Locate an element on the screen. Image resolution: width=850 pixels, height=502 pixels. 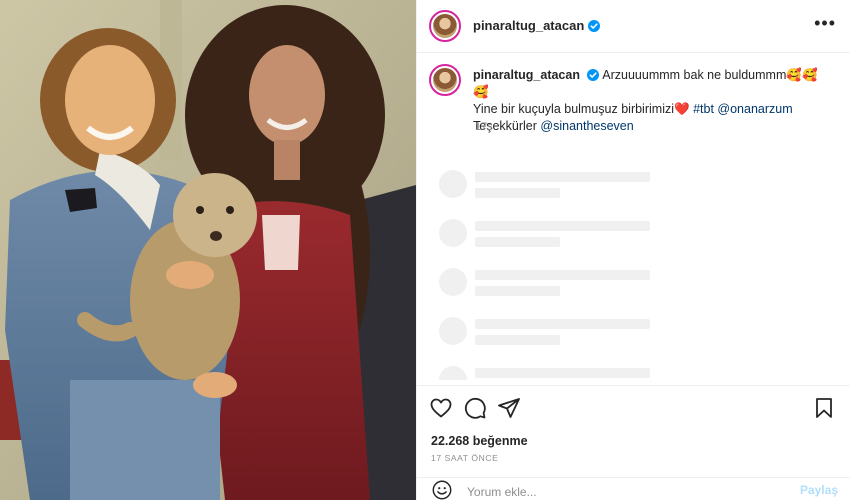
share-button: Paylaş is located at coordinates (819, 490).